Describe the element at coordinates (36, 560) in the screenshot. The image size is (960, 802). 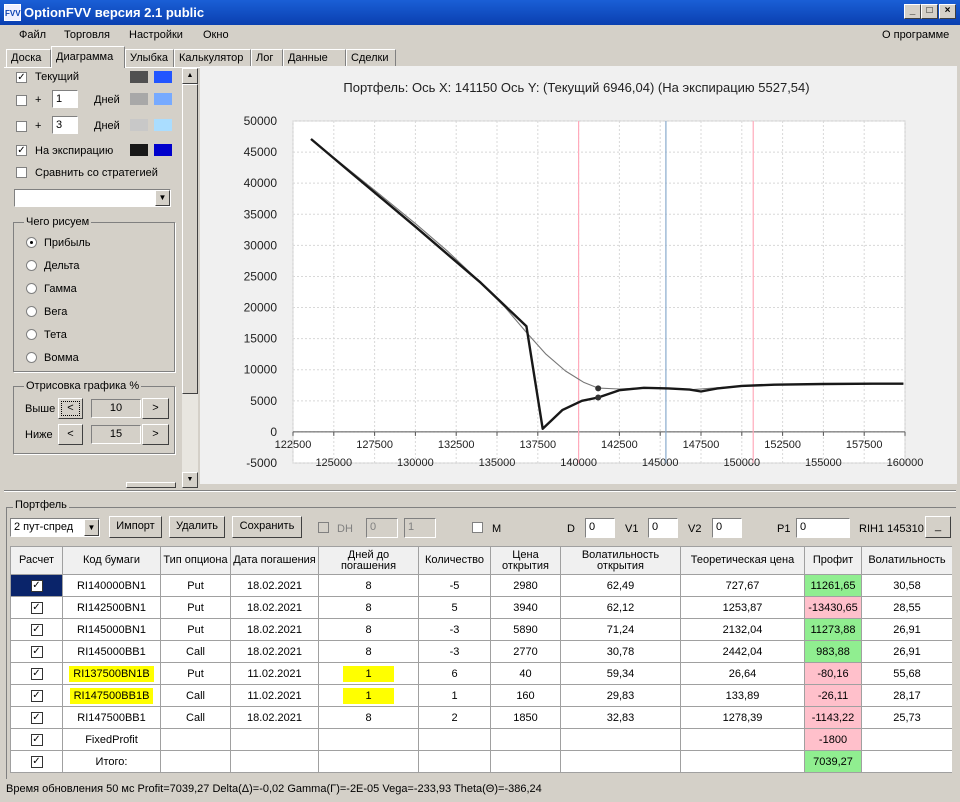
I see `column-header: Расчет` at that location.